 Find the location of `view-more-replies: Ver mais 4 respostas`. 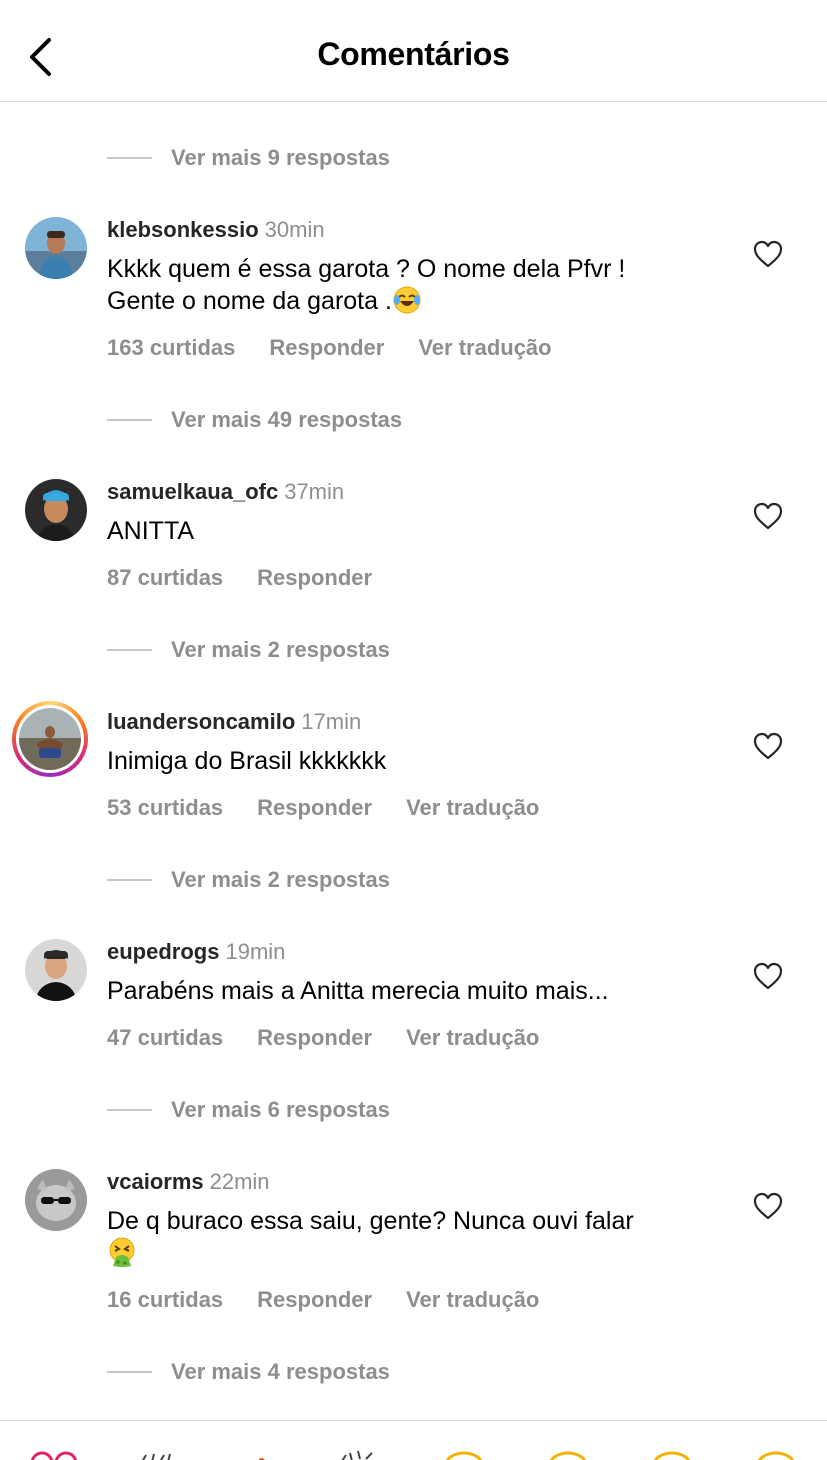

view-more-replies: Ver mais 4 respostas is located at coordinates (248, 1372).